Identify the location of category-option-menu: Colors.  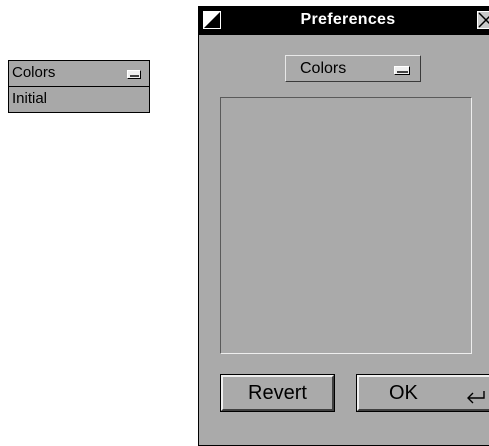
(353, 68).